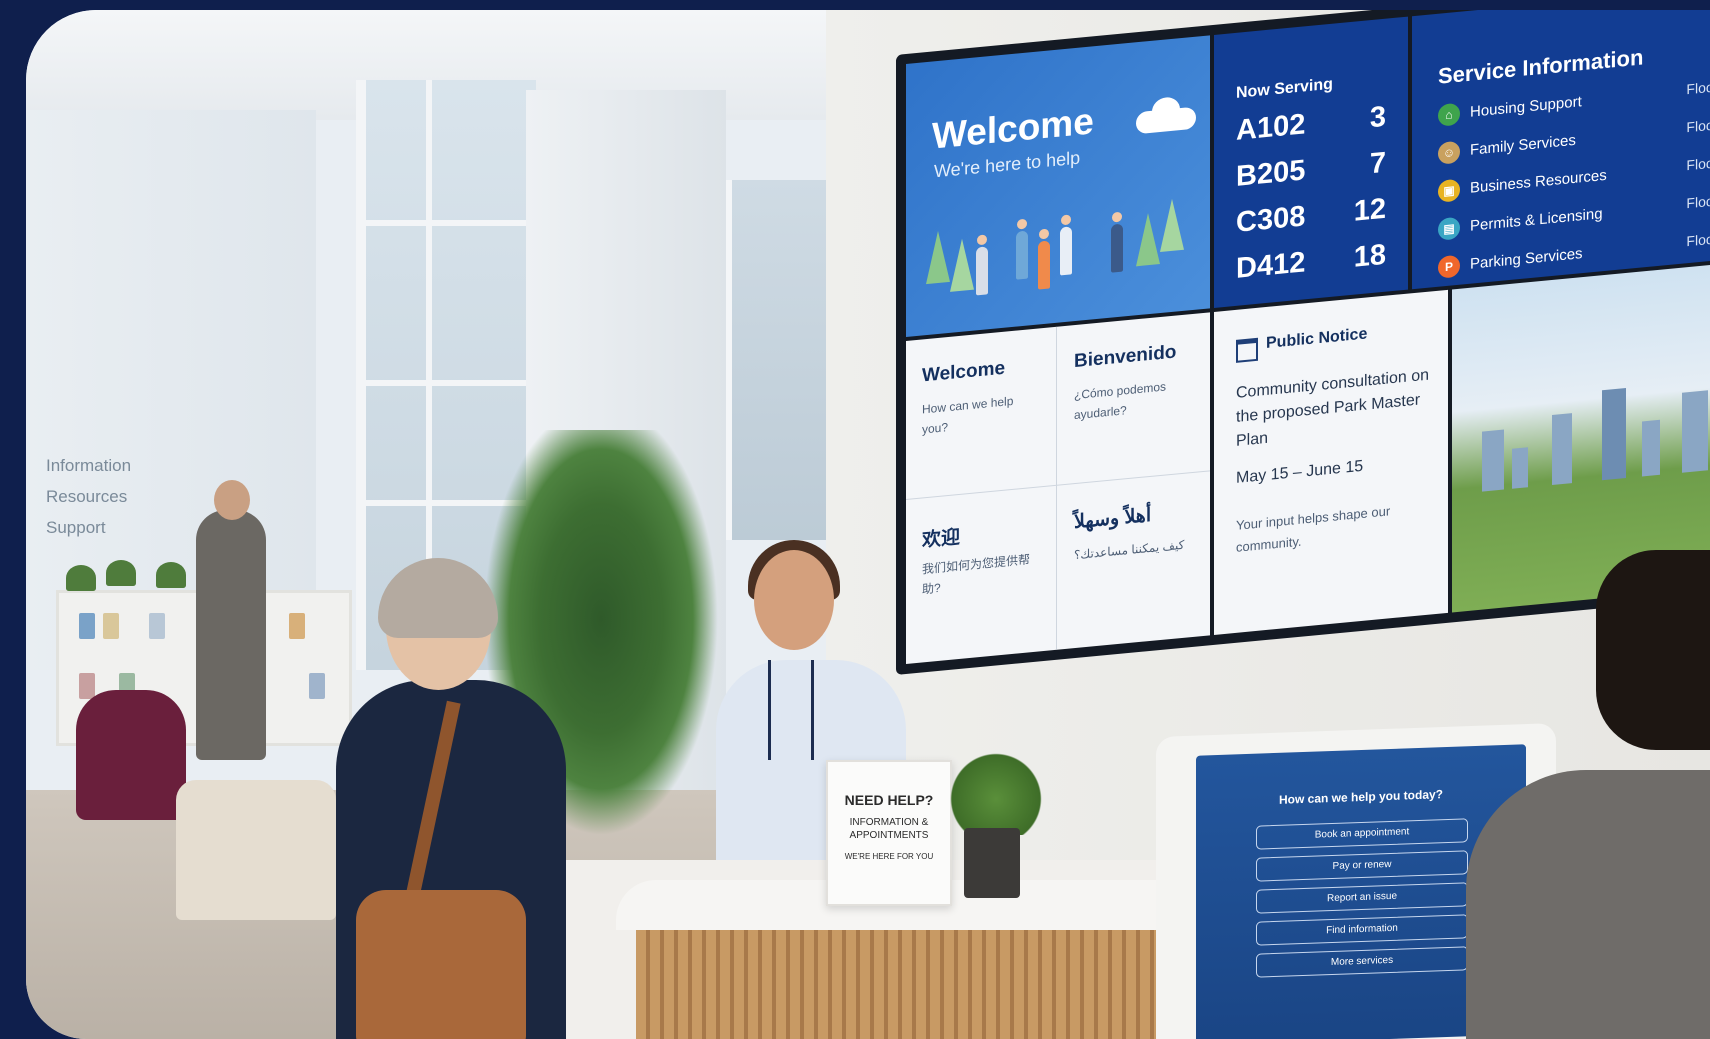 The image size is (1710, 1039). What do you see at coordinates (976, 574) in the screenshot?
I see `welcome-chinese-text: 我们如何为您提供帮助?` at bounding box center [976, 574].